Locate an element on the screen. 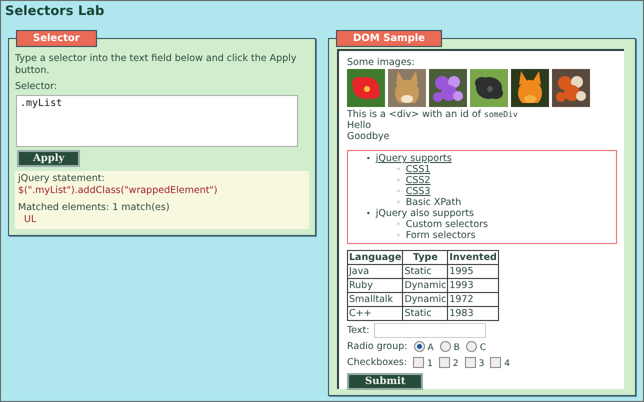 The width and height of the screenshot is (644, 402). list-link: jQuery supports is located at coordinates (414, 158).